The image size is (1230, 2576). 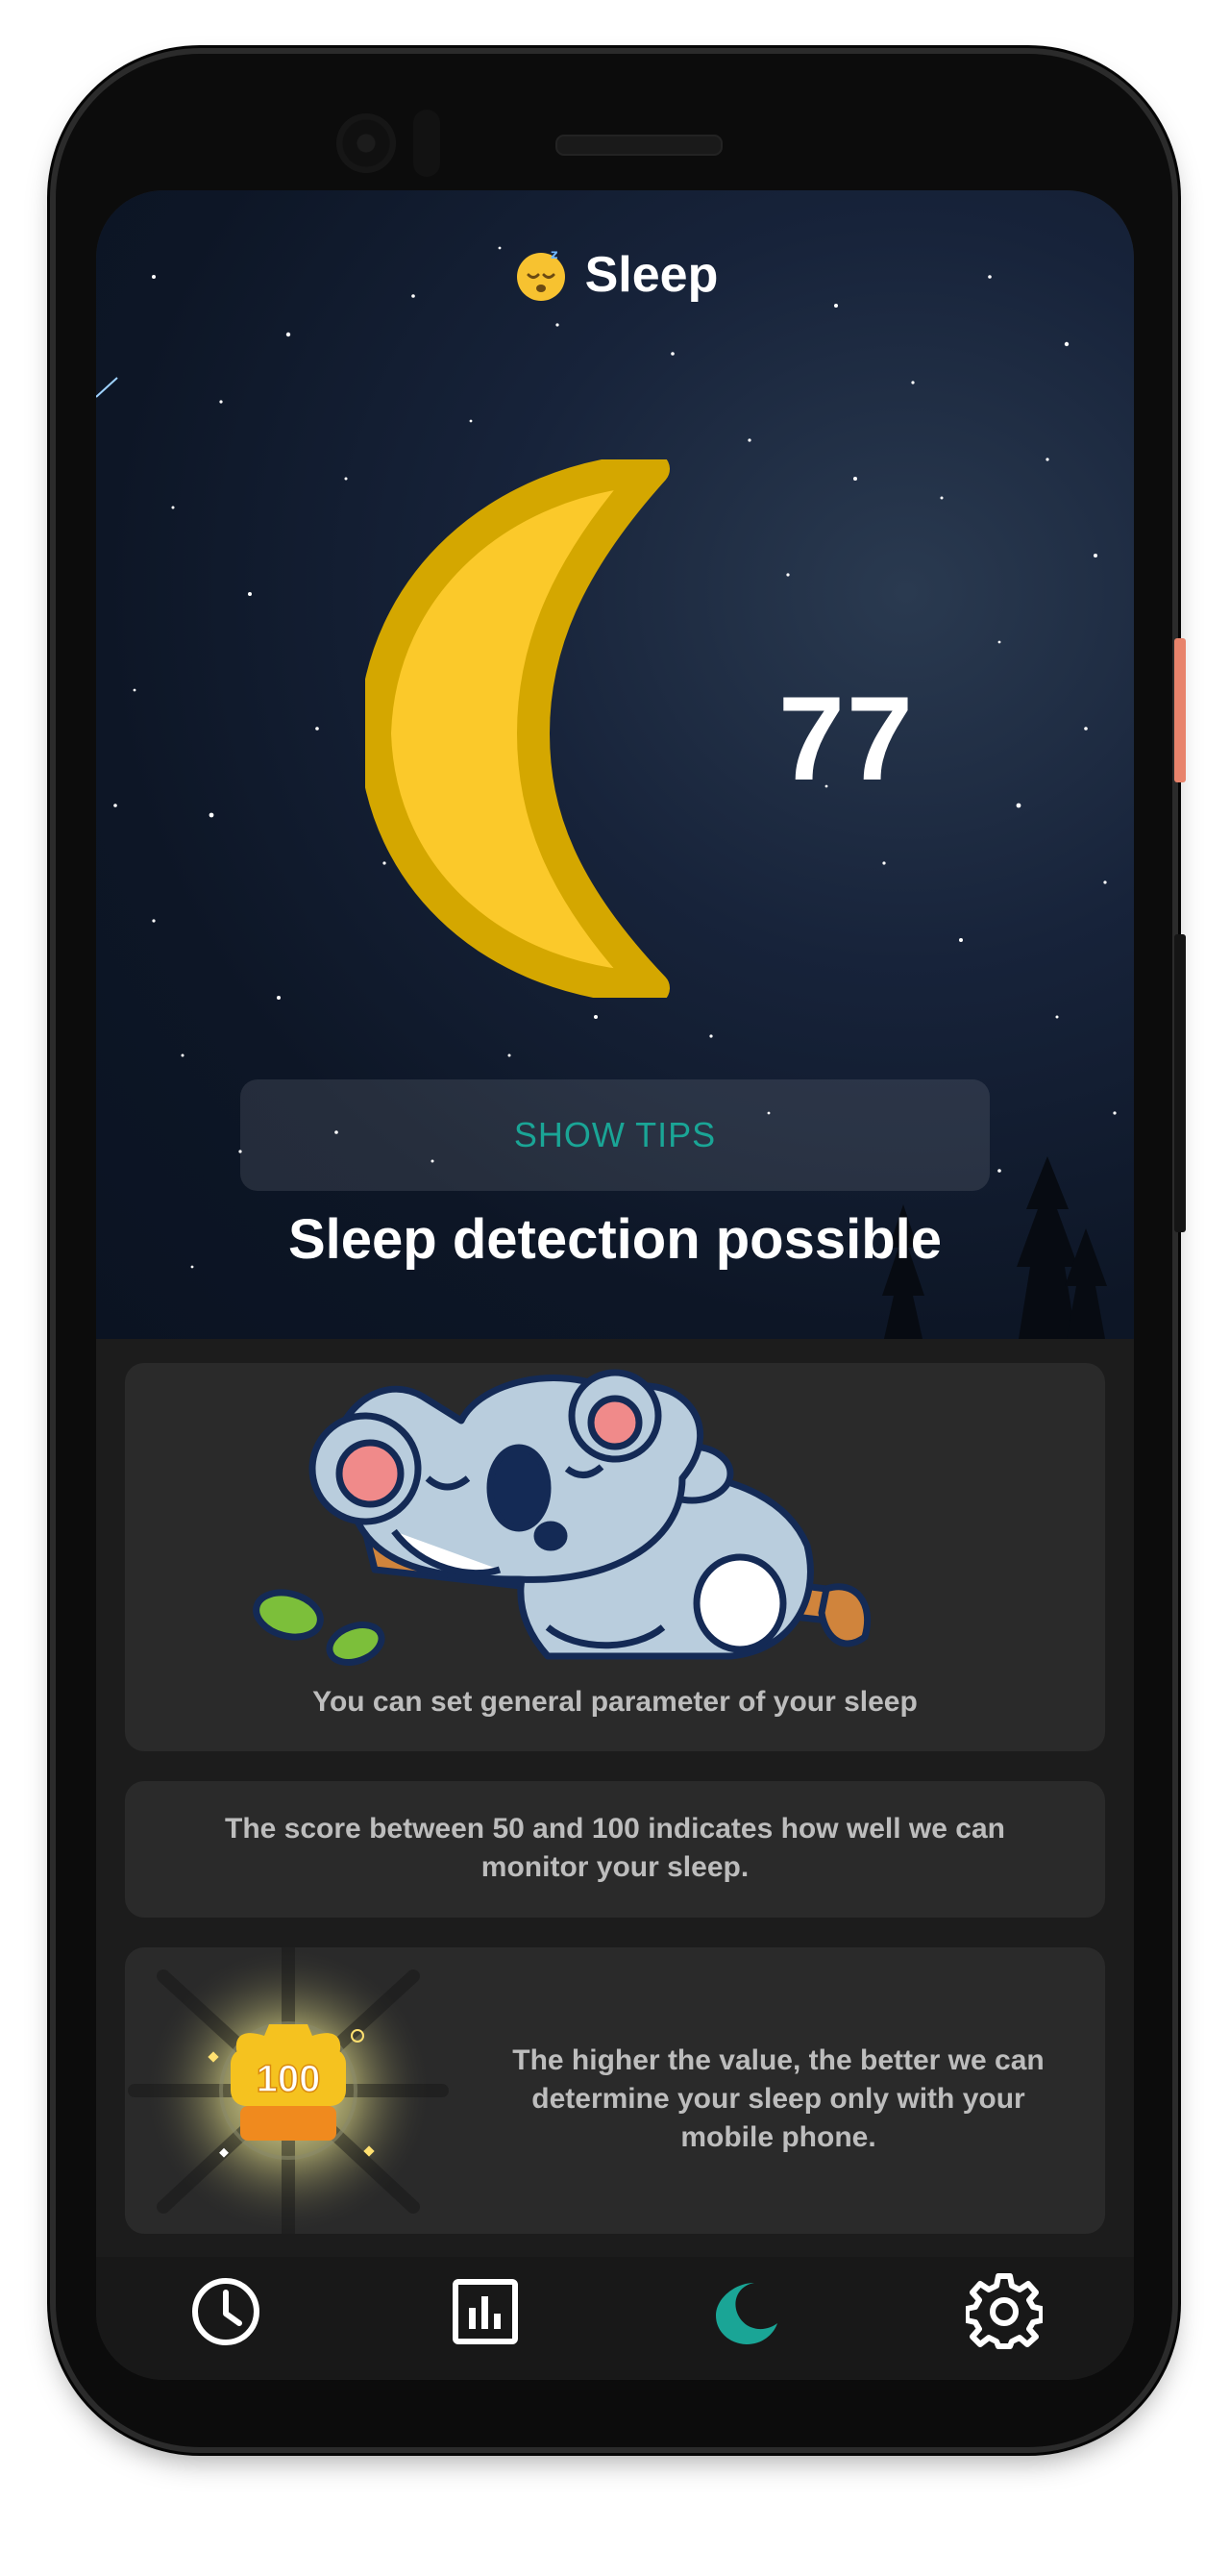 I want to click on sleeping-face-icon: z, so click(x=540, y=275).